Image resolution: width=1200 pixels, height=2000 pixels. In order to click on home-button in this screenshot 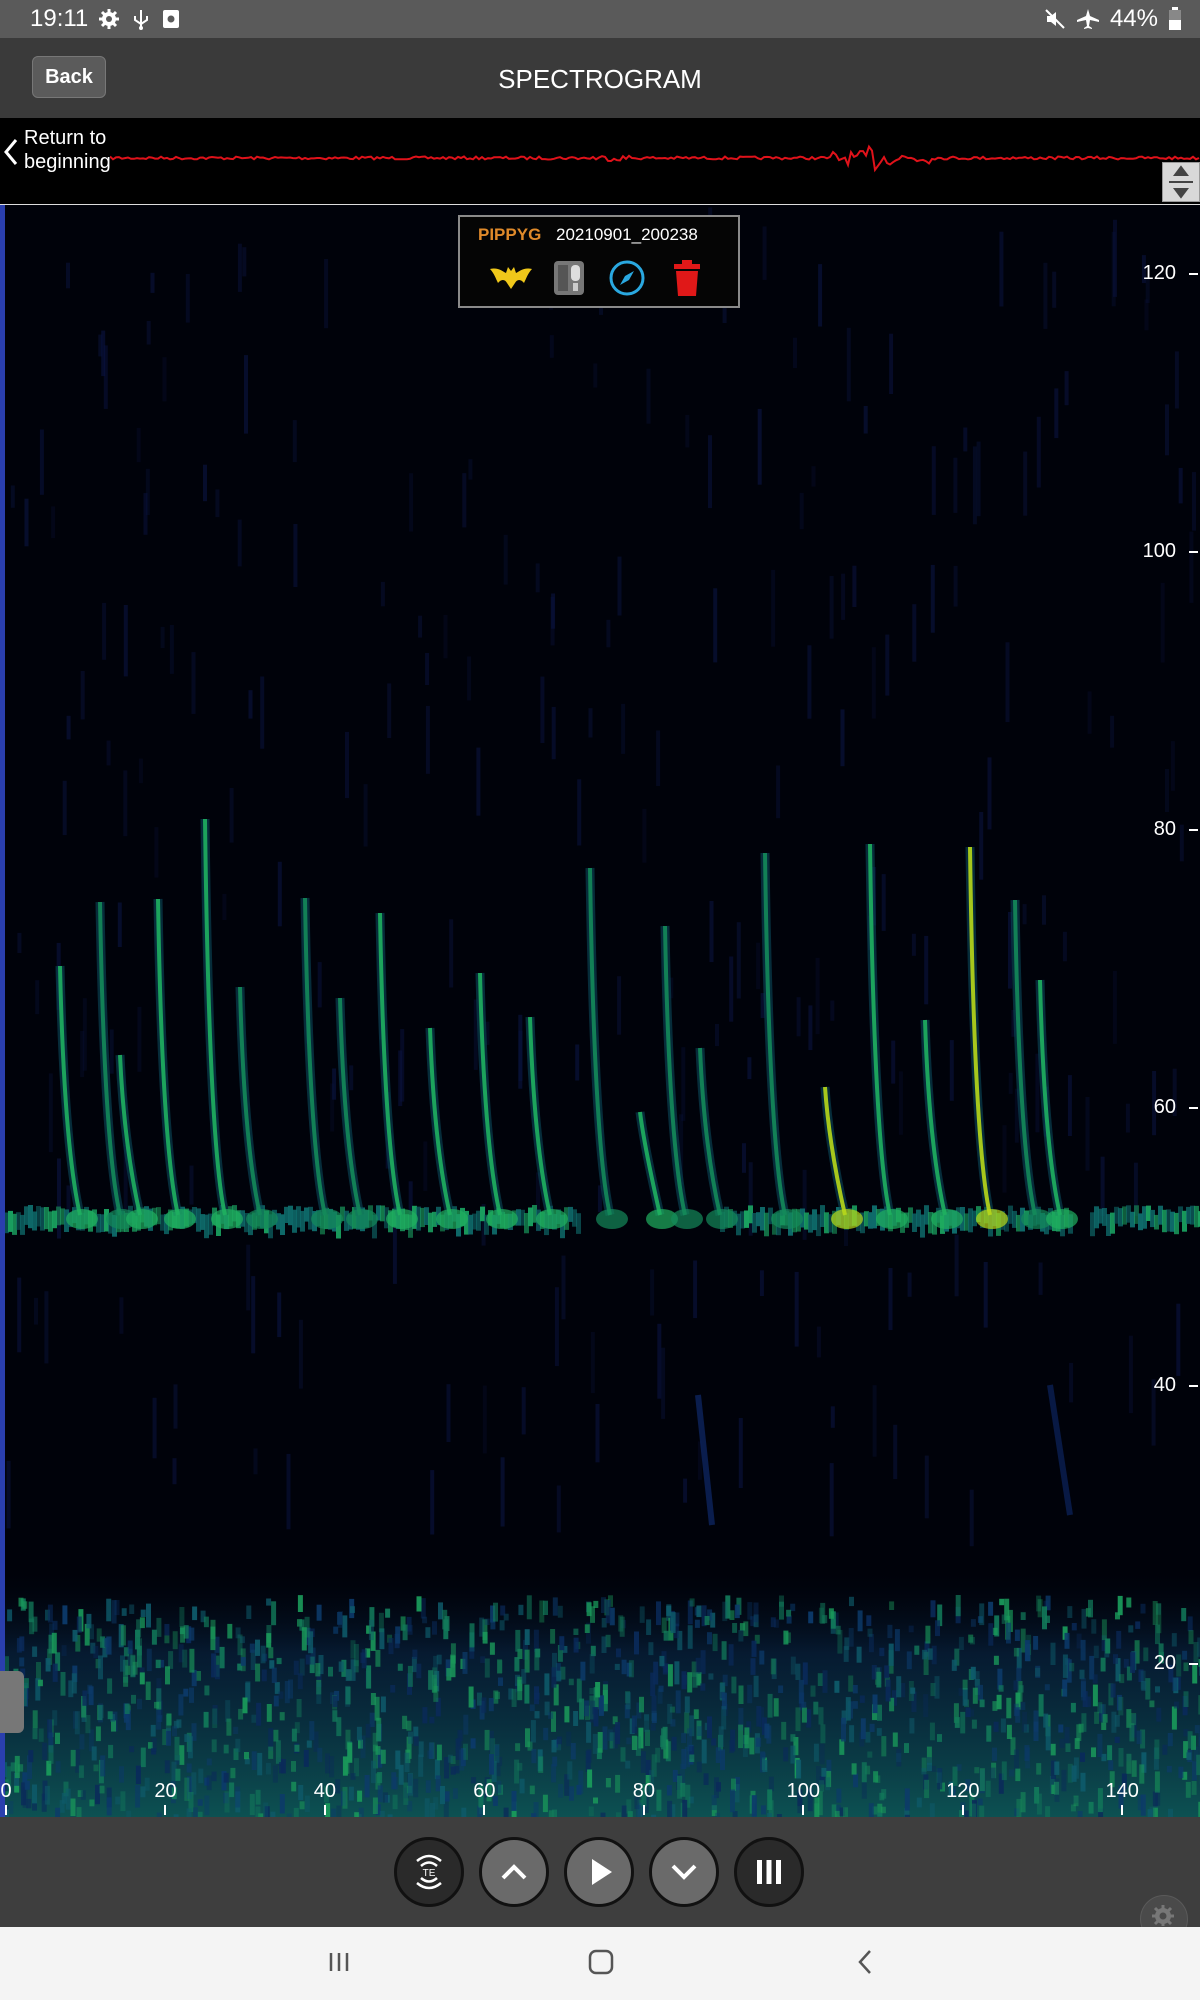, I will do `click(601, 1962)`.